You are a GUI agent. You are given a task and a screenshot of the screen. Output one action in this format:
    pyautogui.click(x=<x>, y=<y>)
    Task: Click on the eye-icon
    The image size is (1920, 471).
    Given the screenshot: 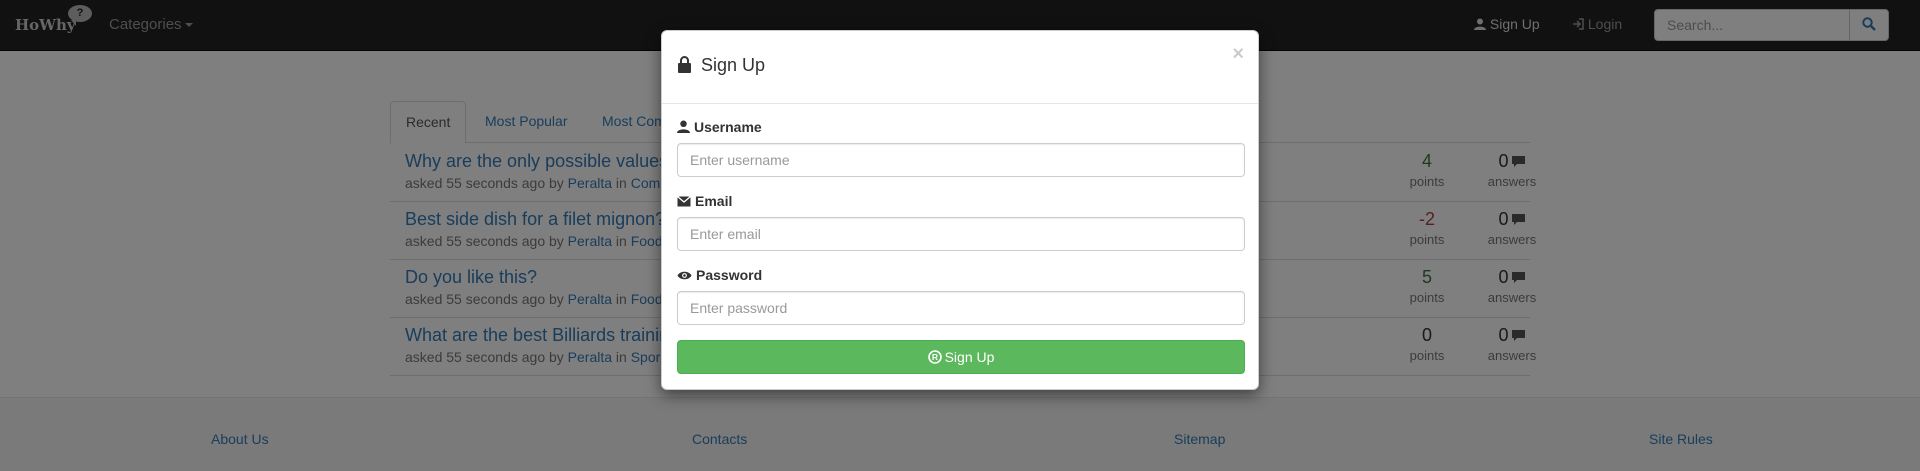 What is the action you would take?
    pyautogui.click(x=684, y=275)
    